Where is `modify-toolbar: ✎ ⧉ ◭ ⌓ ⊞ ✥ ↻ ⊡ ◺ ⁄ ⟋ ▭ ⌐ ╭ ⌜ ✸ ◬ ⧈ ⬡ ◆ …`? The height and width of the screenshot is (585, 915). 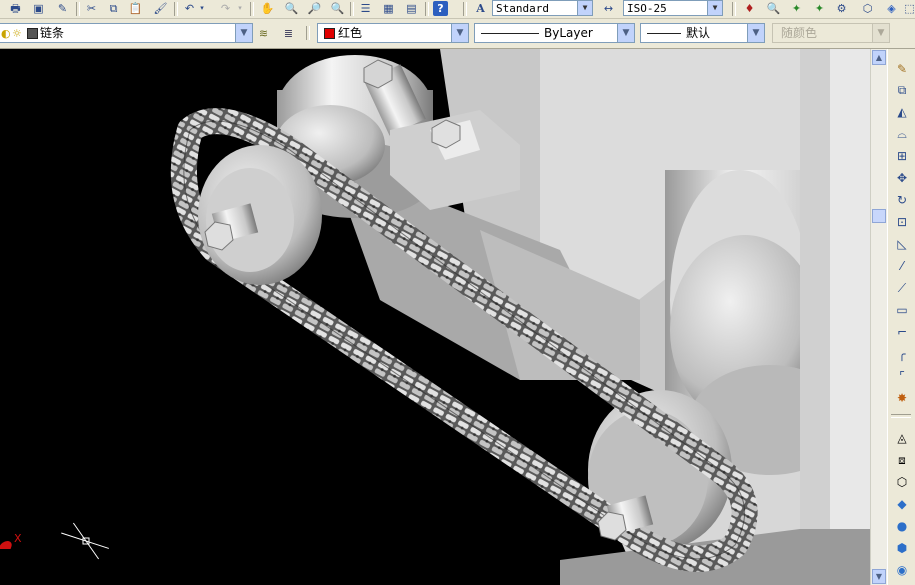
modify-toolbar: ✎ ⧉ ◭ ⌓ ⊞ ✥ ↻ ⊡ ◺ ⁄ ⟋ ▭ ⌐ ╭ ⌜ ✸ ◬ ⧈ ⬡ ◆ … is located at coordinates (901, 317).